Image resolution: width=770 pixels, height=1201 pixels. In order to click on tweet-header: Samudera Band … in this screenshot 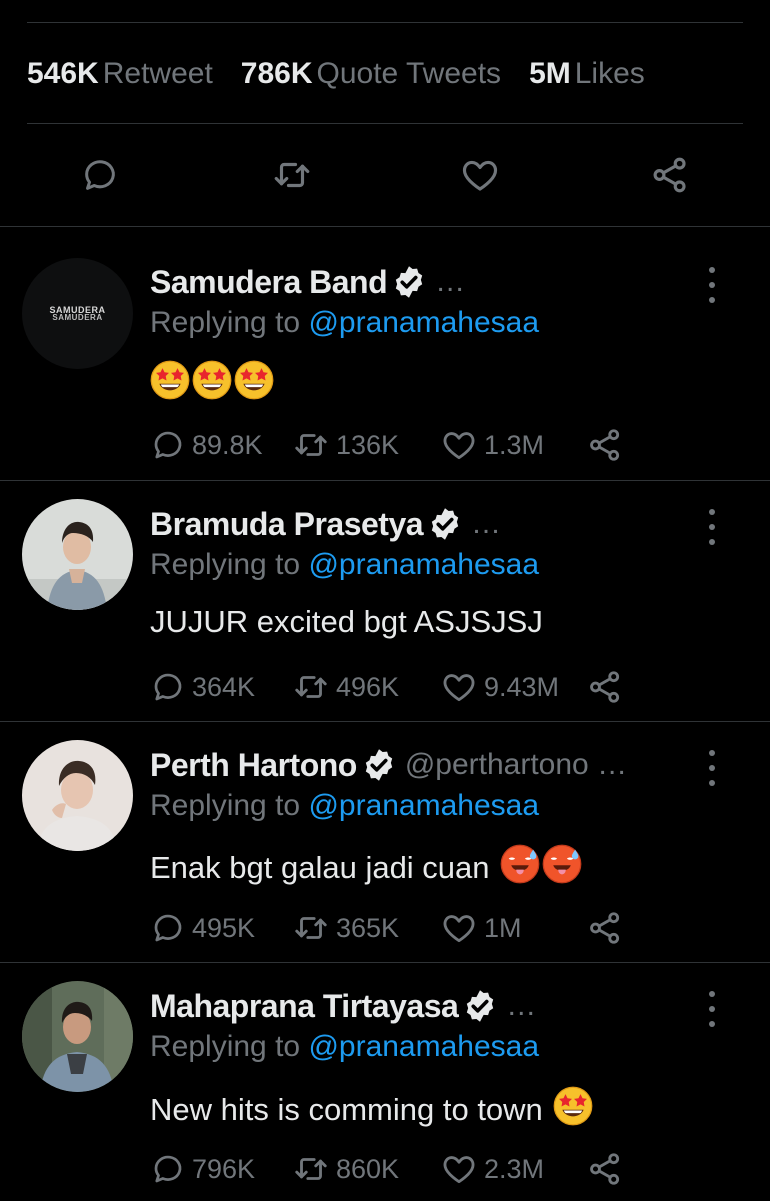, I will do `click(307, 282)`.